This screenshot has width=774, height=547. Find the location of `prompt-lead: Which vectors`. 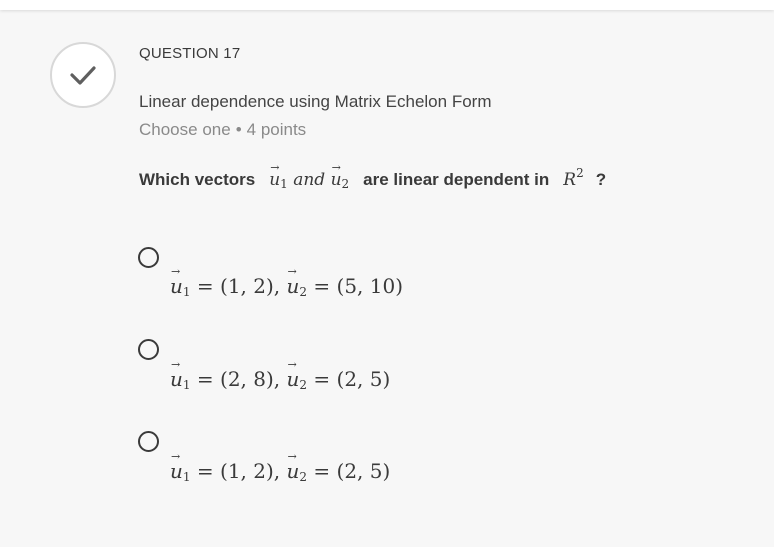

prompt-lead: Which vectors is located at coordinates (197, 179).